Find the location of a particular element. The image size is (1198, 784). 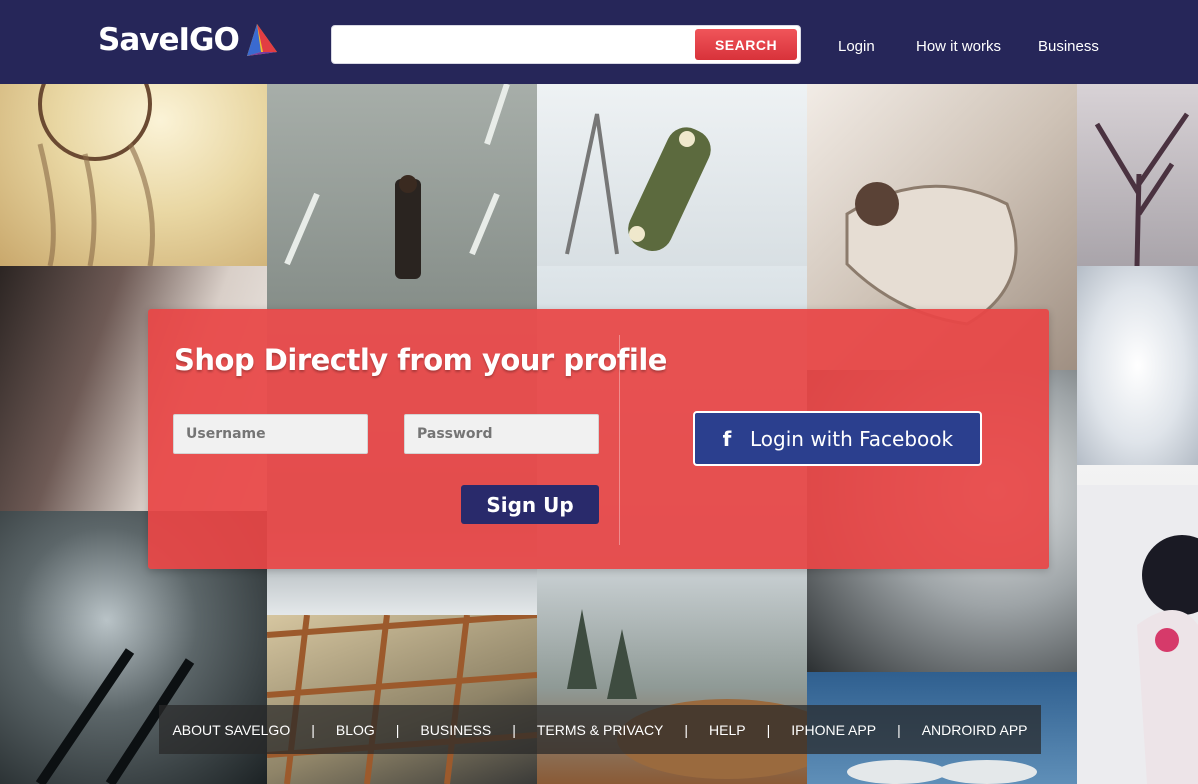

footer-link-terms-privacy: TERMS & PRIVACY is located at coordinates (600, 730).